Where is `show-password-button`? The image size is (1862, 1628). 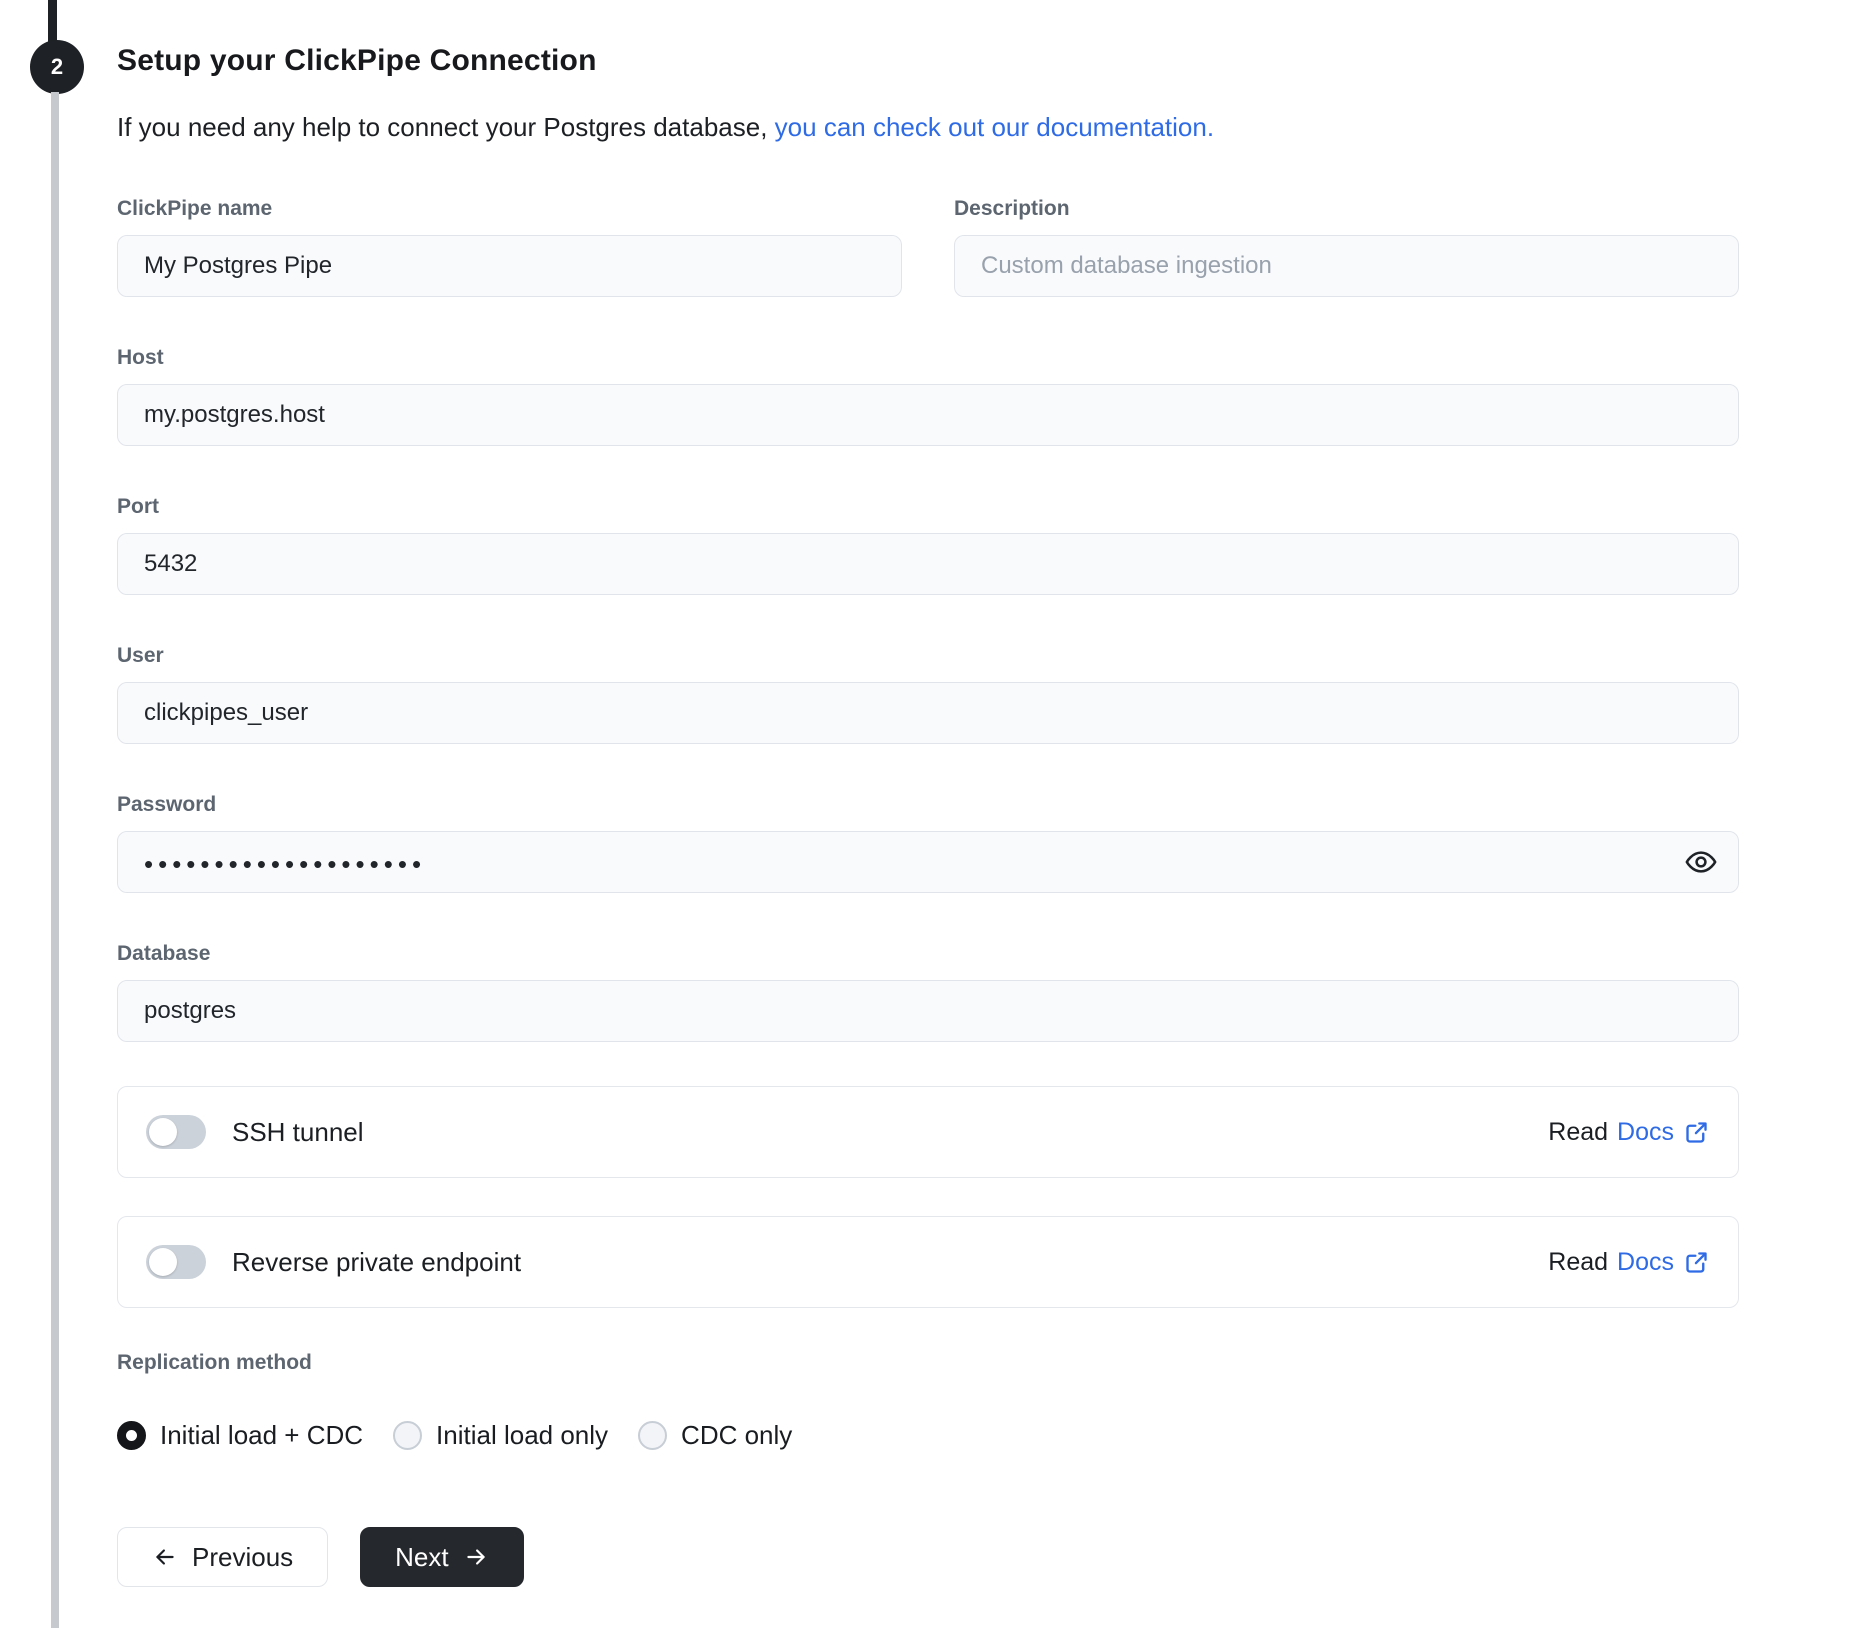 show-password-button is located at coordinates (1701, 862).